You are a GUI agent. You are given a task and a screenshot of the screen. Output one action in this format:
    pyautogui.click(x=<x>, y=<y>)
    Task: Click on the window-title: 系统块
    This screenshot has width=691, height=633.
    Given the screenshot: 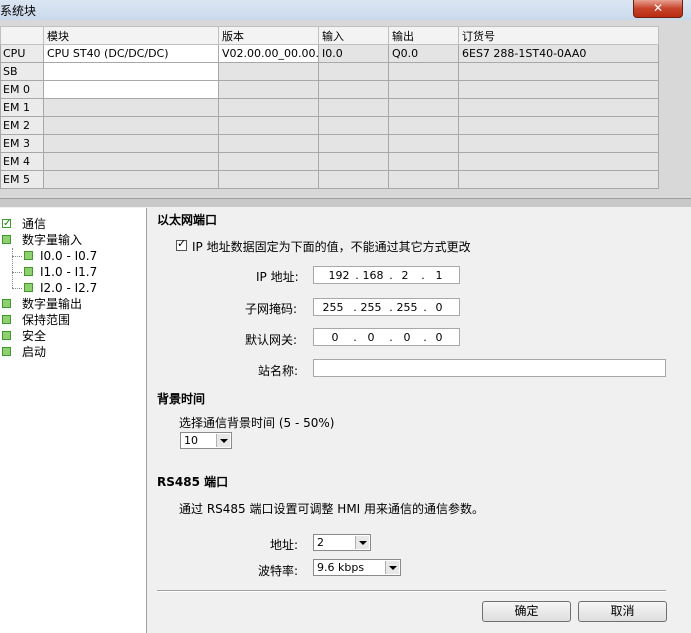 What is the action you would take?
    pyautogui.click(x=18, y=11)
    